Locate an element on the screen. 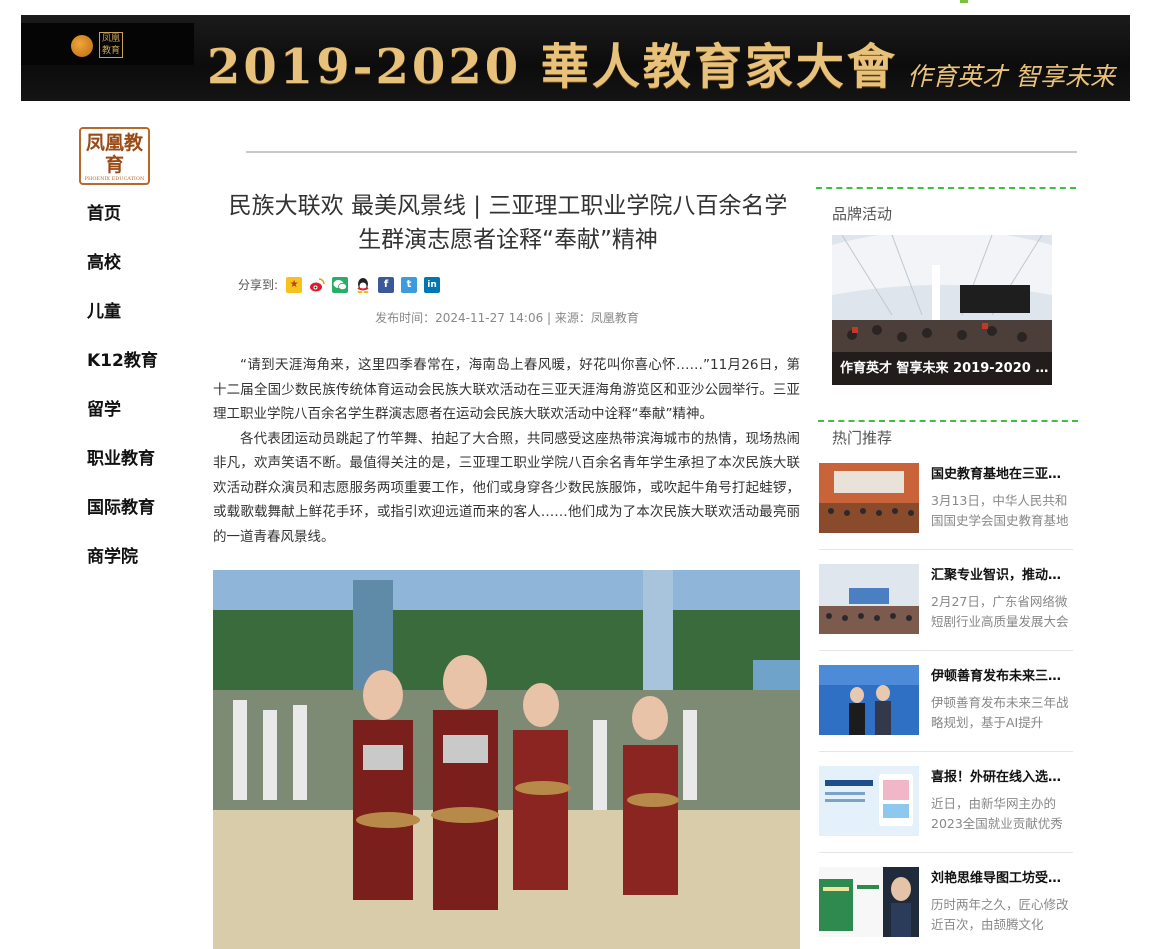 This screenshot has height=949, width=1149. wechat-share-icon is located at coordinates (340, 284).